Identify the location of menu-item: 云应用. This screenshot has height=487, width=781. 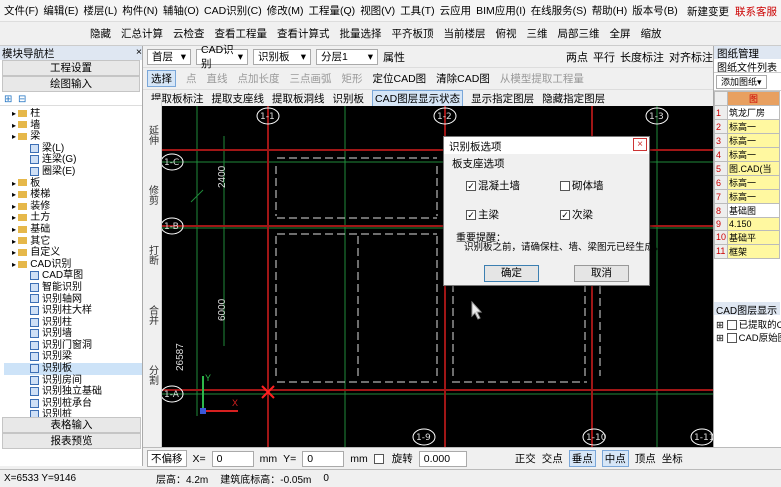
(456, 10).